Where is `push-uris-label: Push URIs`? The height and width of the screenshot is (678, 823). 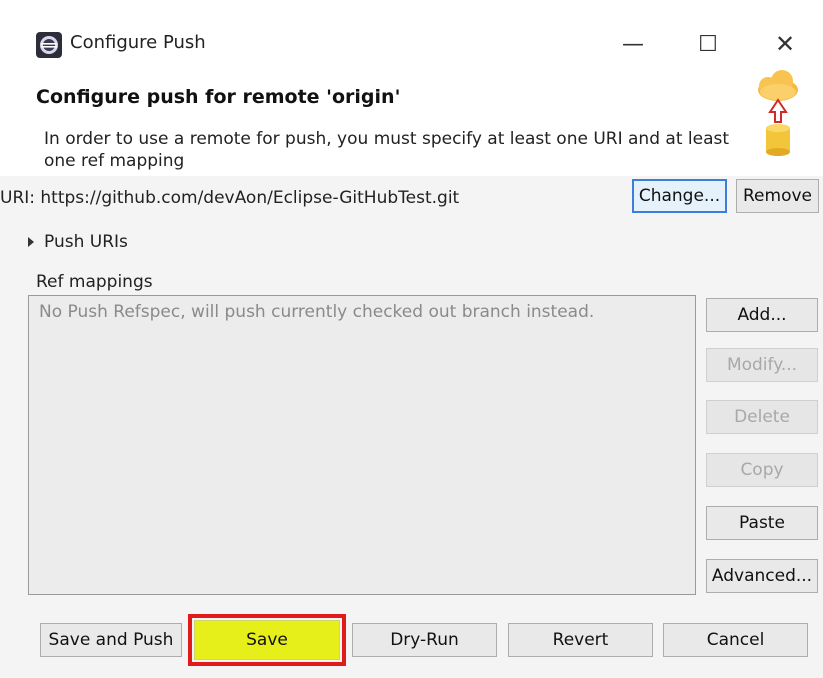
push-uris-label: Push URIs is located at coordinates (86, 242).